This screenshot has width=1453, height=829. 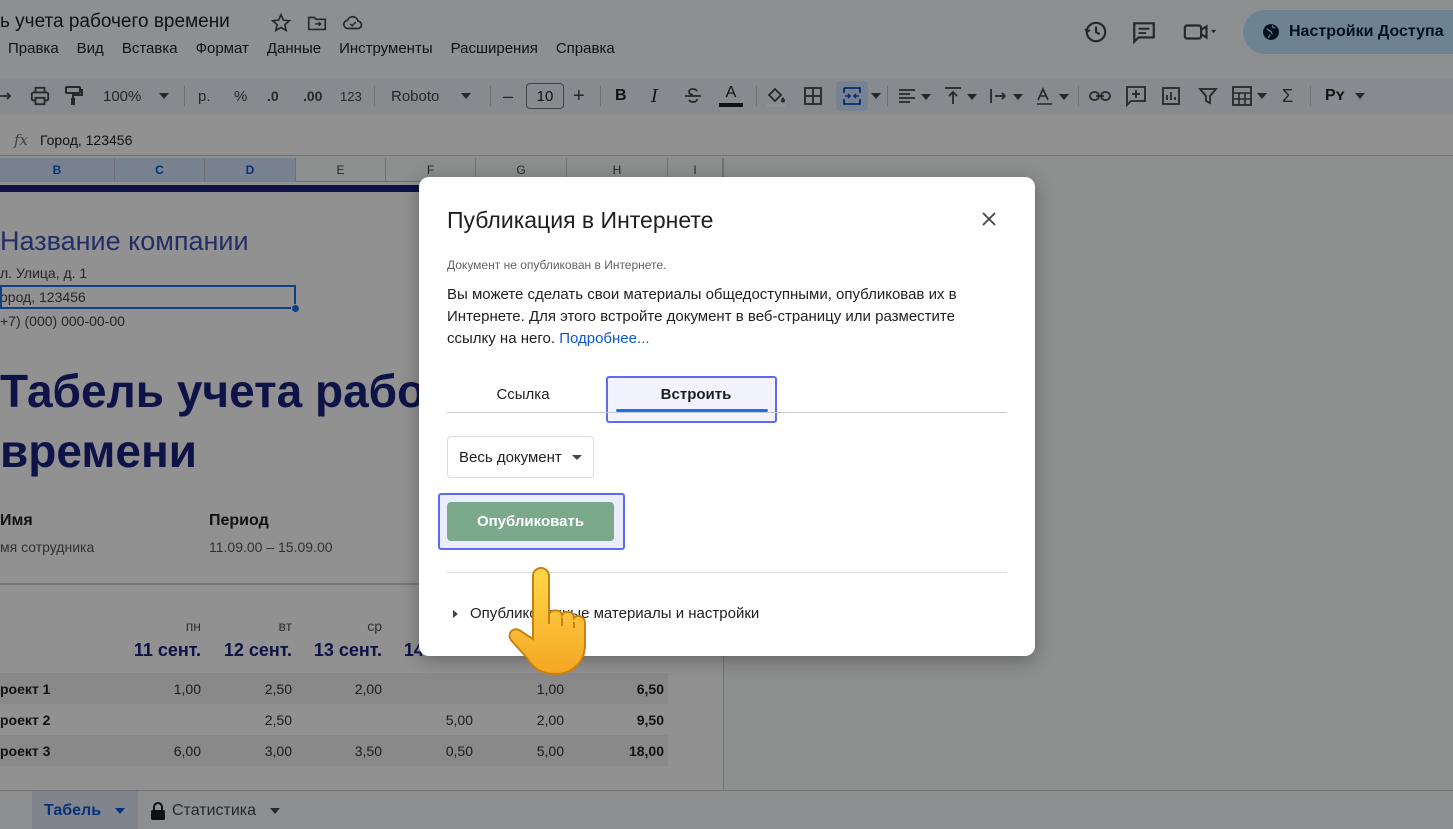 I want to click on publish-scope-select: Весь документ, so click(x=520, y=457).